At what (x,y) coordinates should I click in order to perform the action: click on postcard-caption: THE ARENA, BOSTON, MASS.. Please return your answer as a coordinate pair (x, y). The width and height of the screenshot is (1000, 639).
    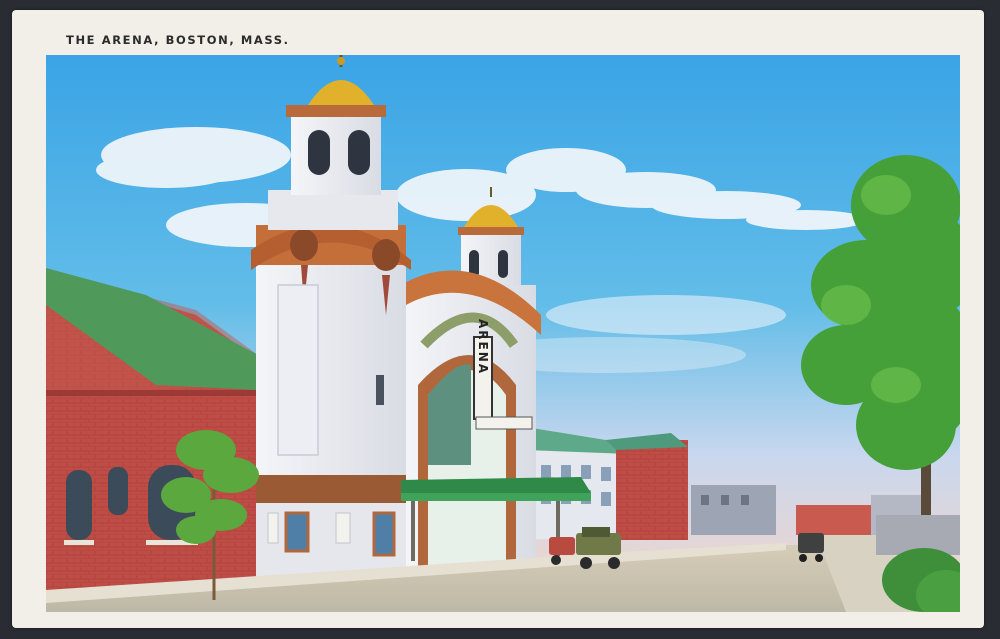
    Looking at the image, I should click on (178, 40).